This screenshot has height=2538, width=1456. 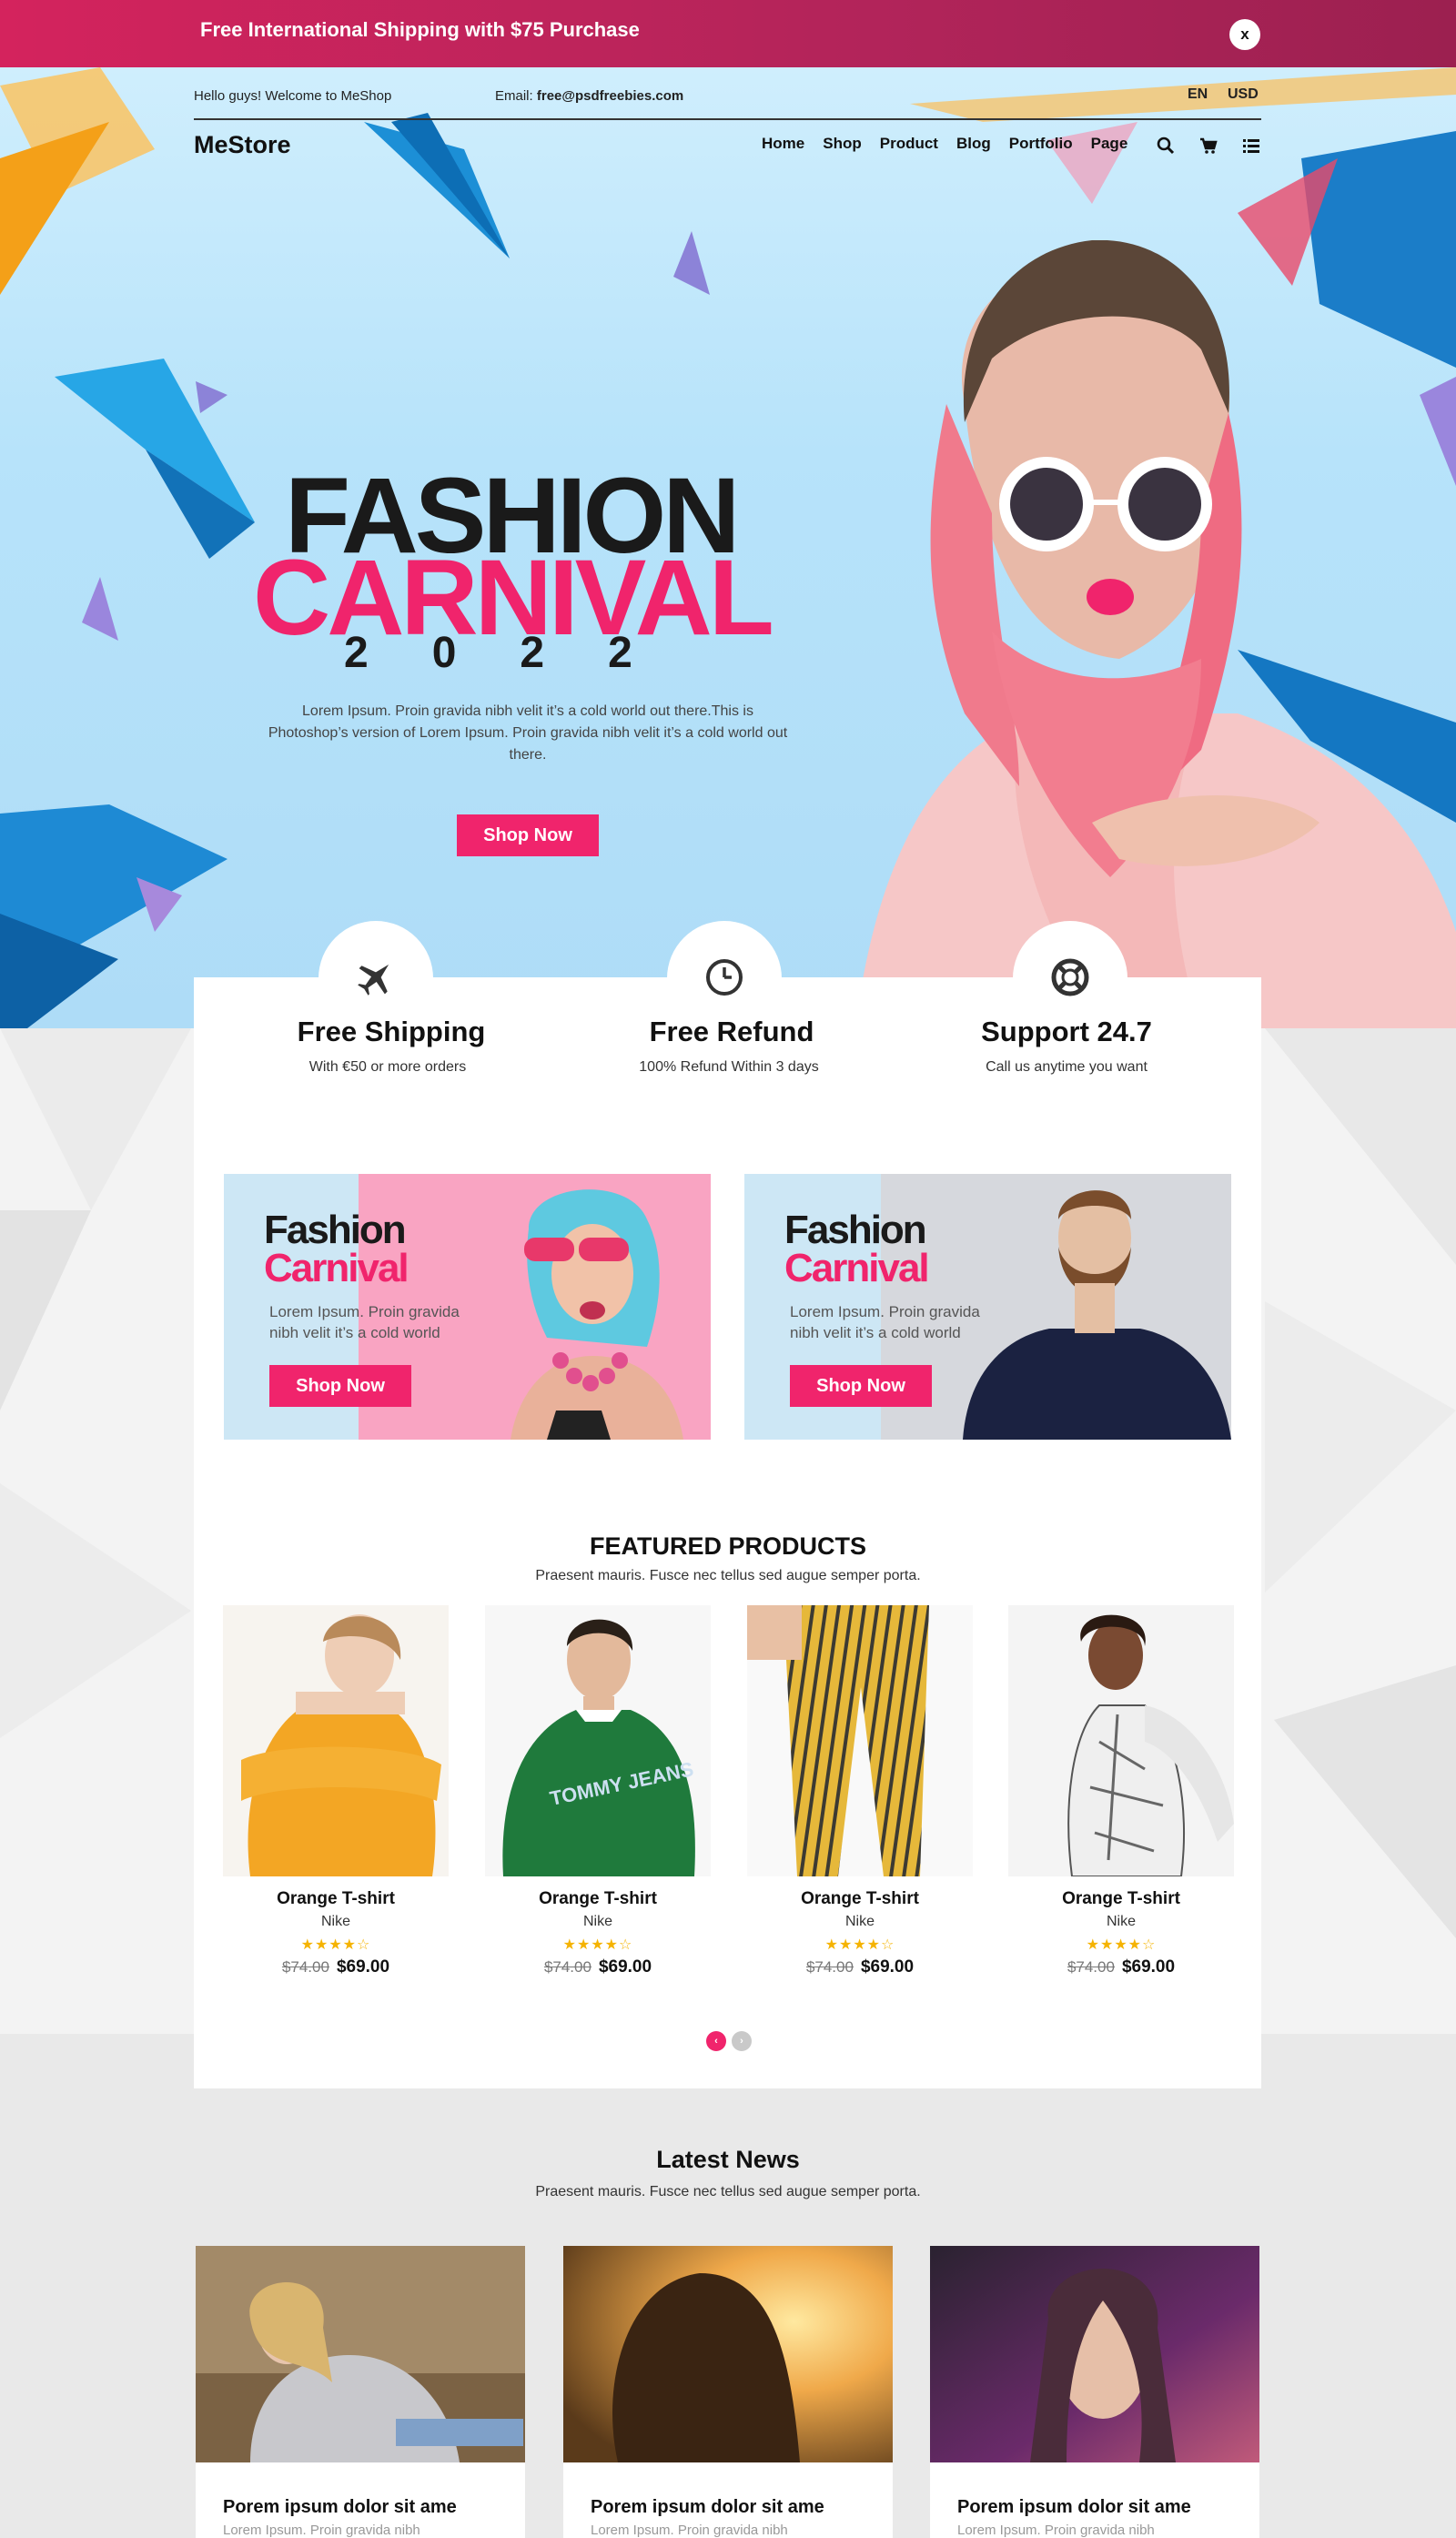 What do you see at coordinates (1208, 146) in the screenshot?
I see `cart-icon` at bounding box center [1208, 146].